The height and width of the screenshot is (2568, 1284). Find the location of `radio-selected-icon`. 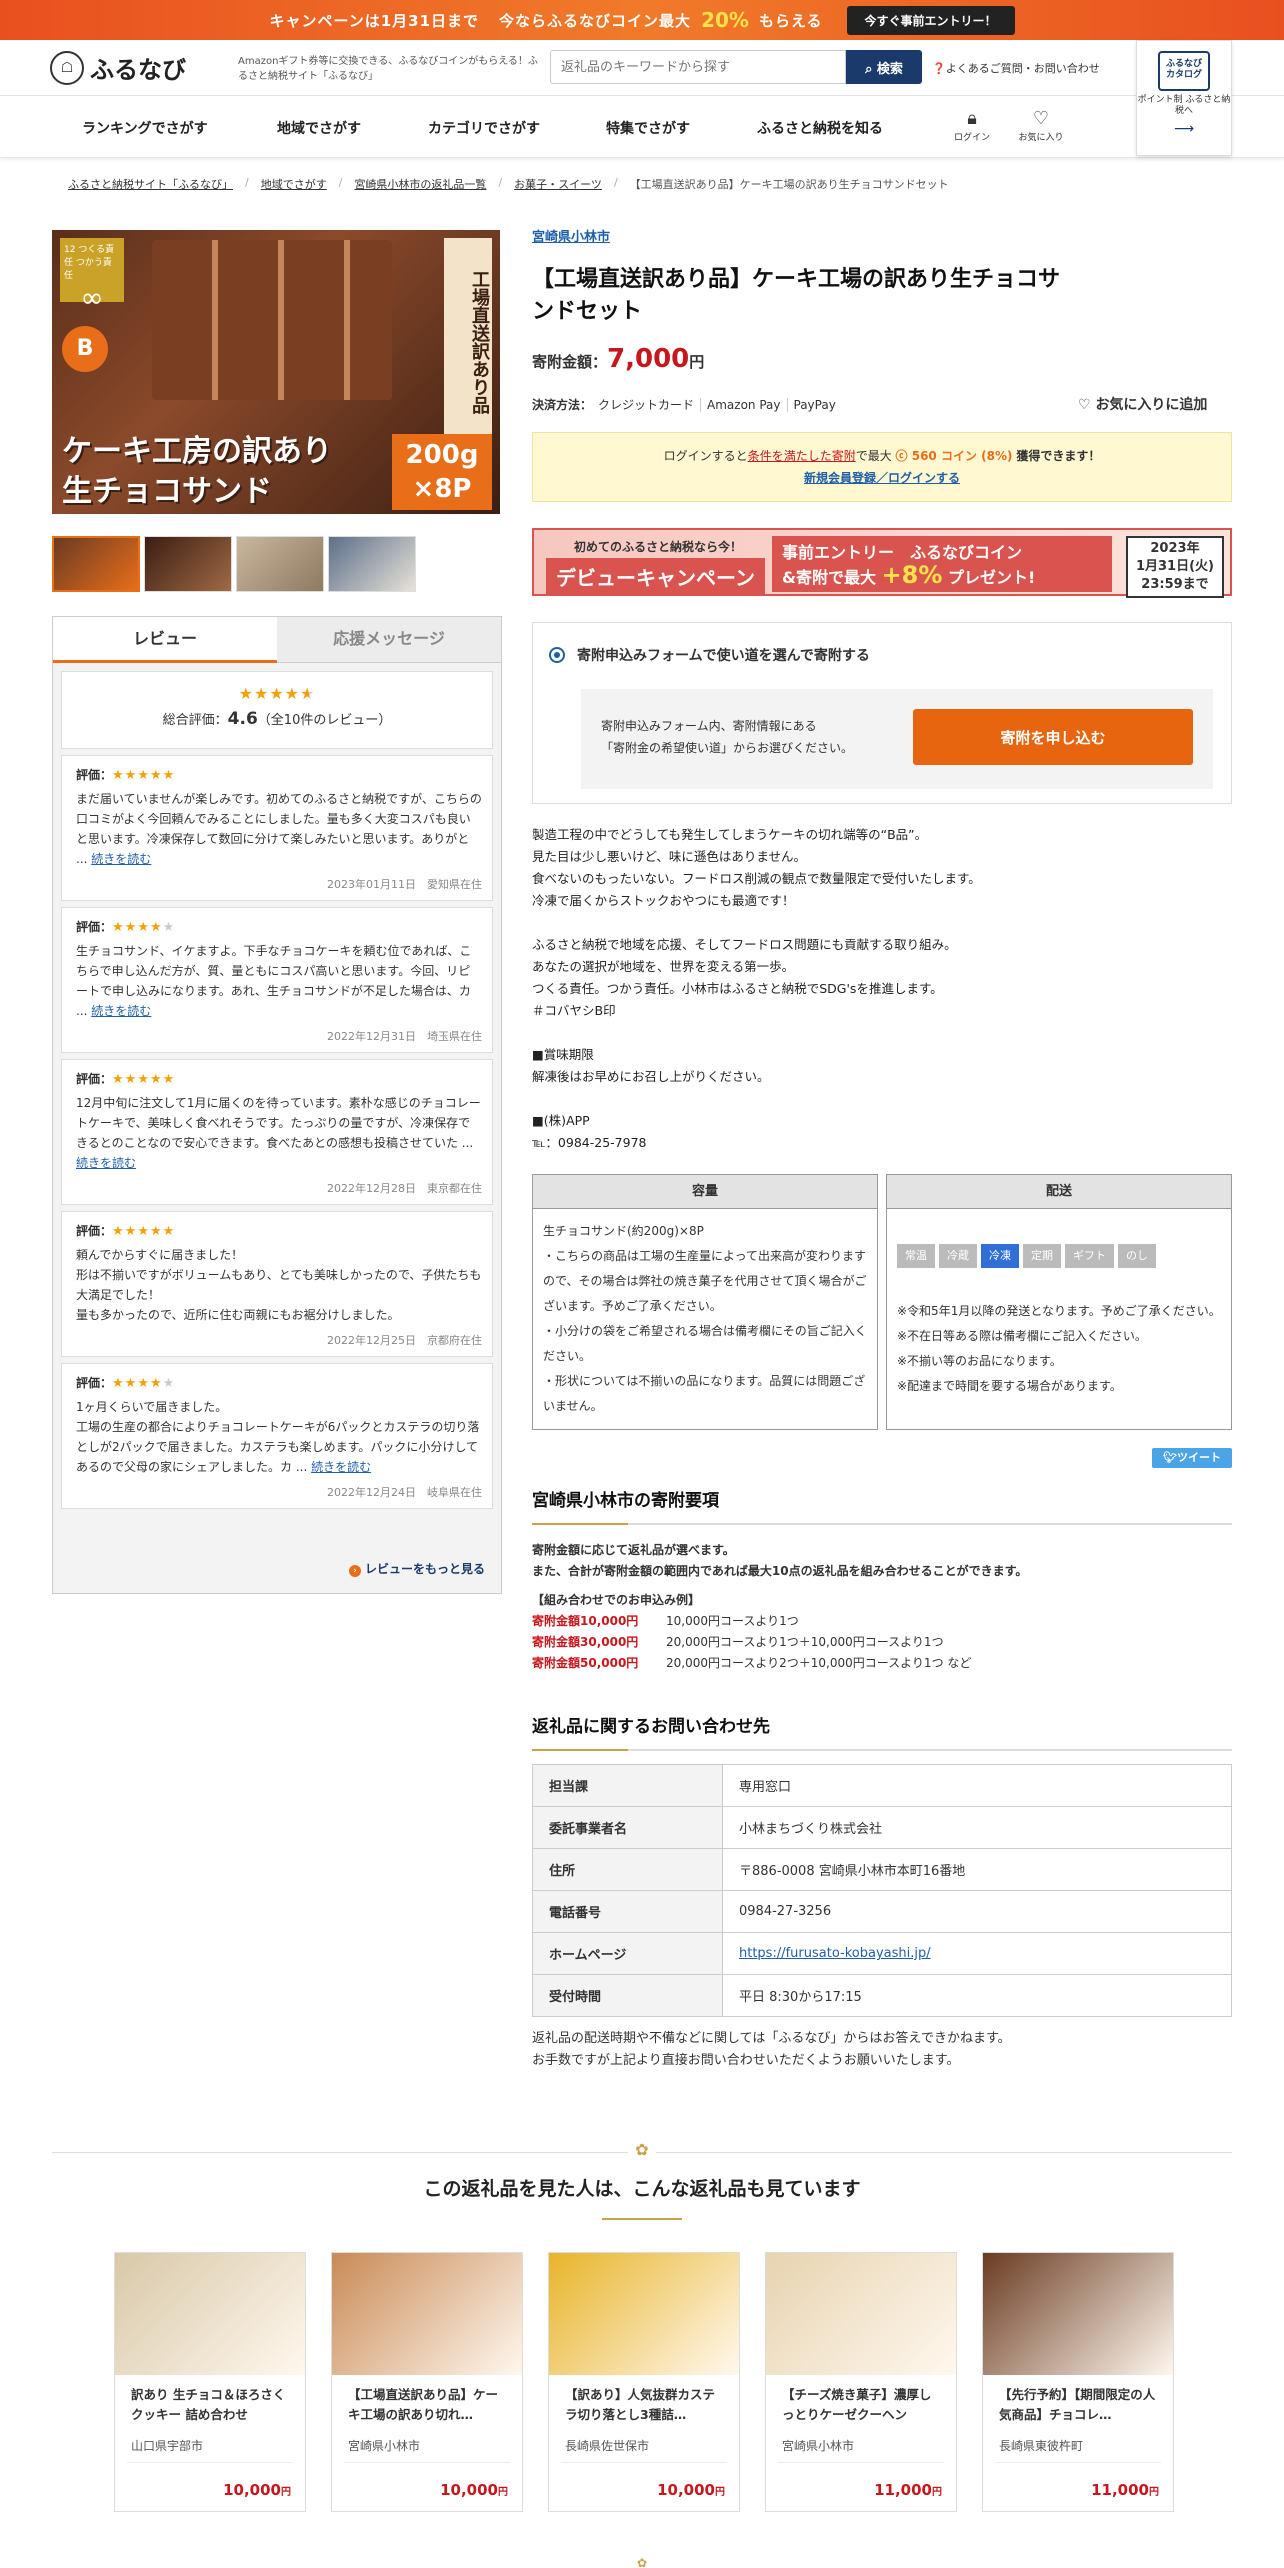

radio-selected-icon is located at coordinates (557, 655).